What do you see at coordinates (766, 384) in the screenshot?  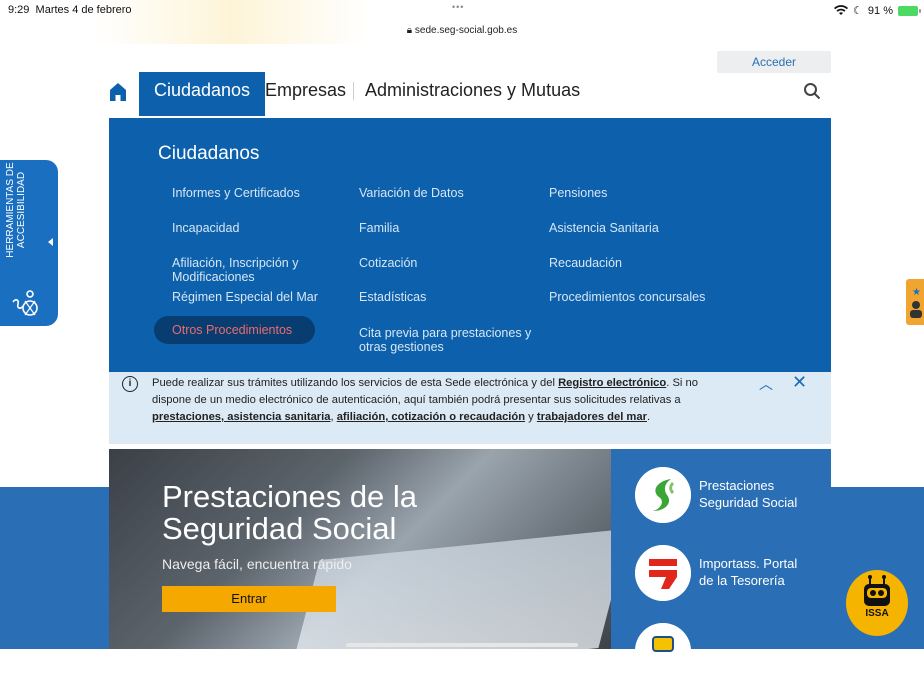 I see `chevron-up-icon: ︿` at bounding box center [766, 384].